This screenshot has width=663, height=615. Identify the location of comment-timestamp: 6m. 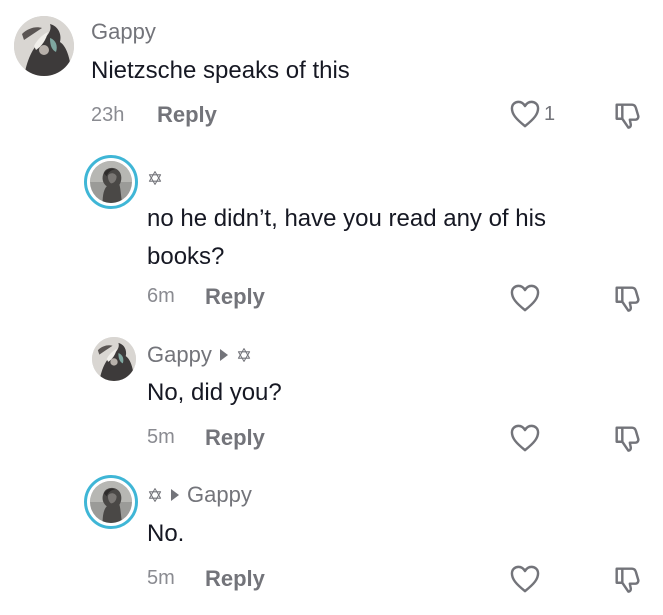
(161, 296).